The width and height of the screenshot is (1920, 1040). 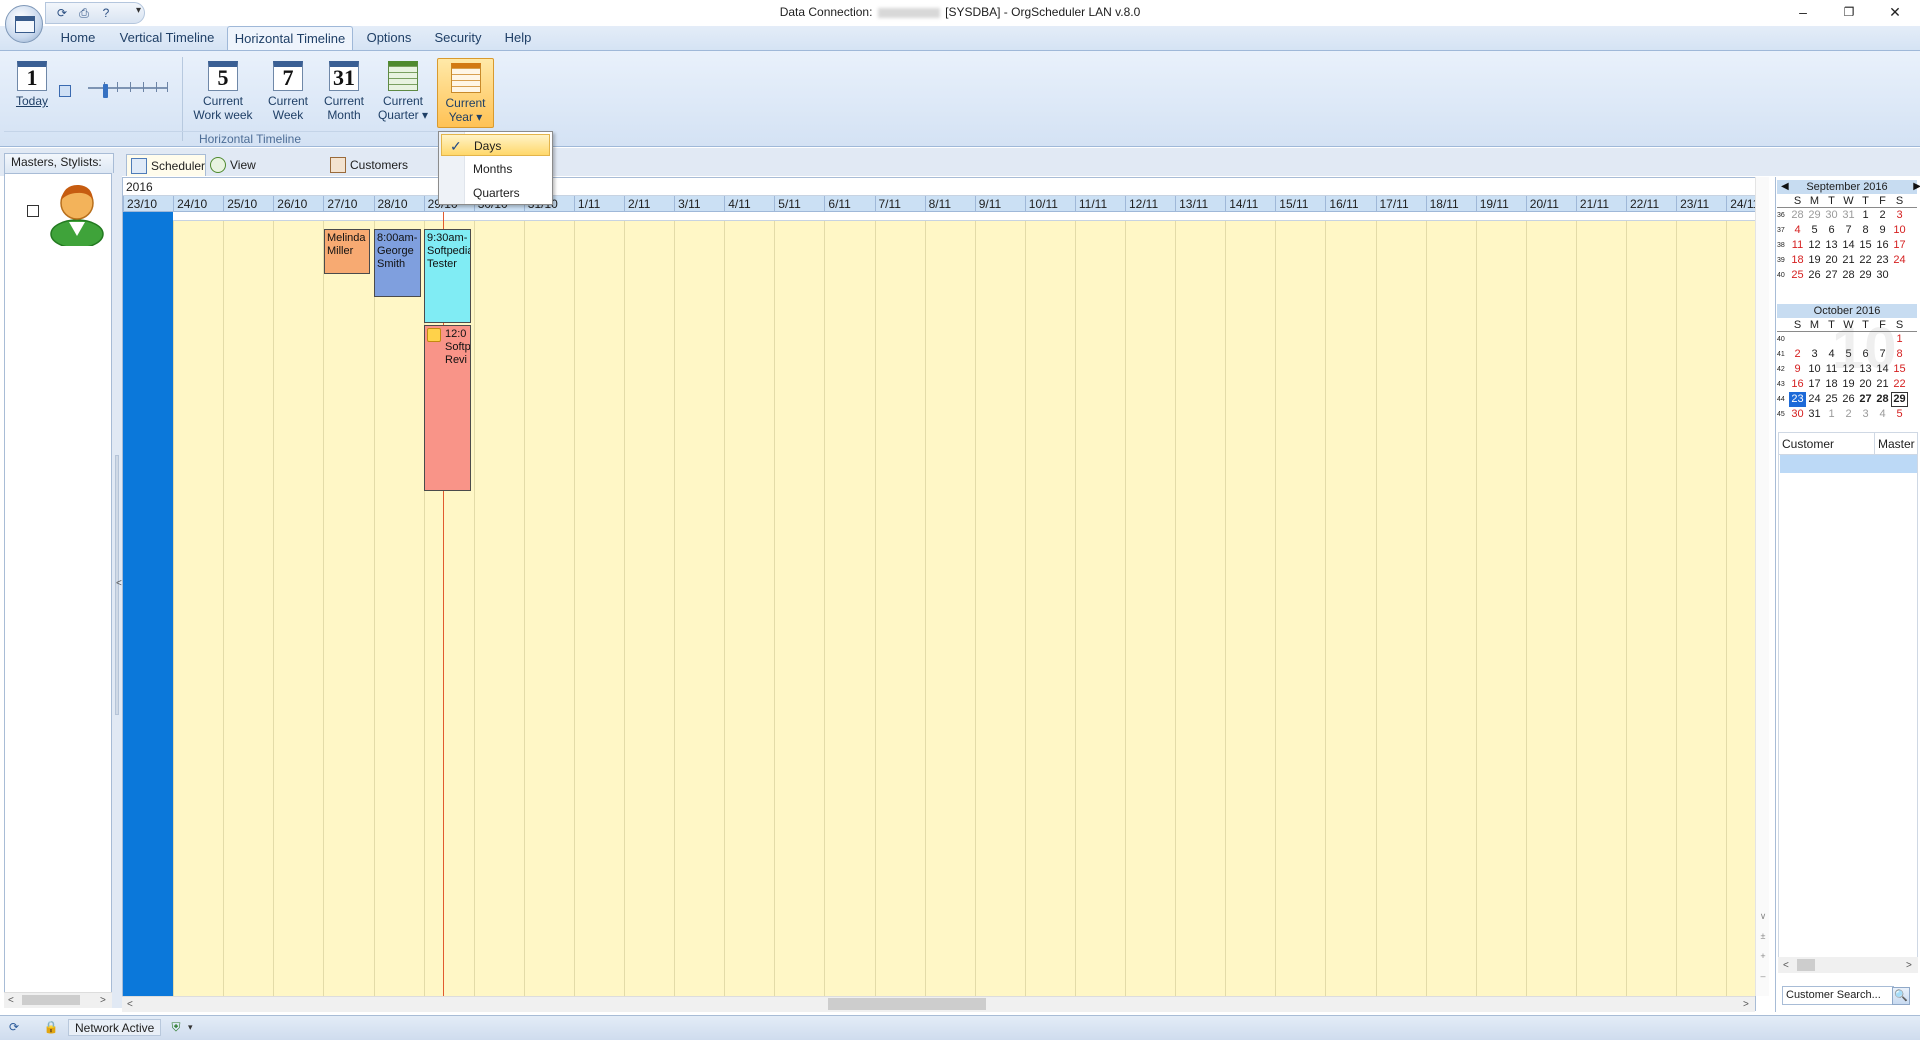 What do you see at coordinates (11, 1000) in the screenshot?
I see `masters-scroll-left: <` at bounding box center [11, 1000].